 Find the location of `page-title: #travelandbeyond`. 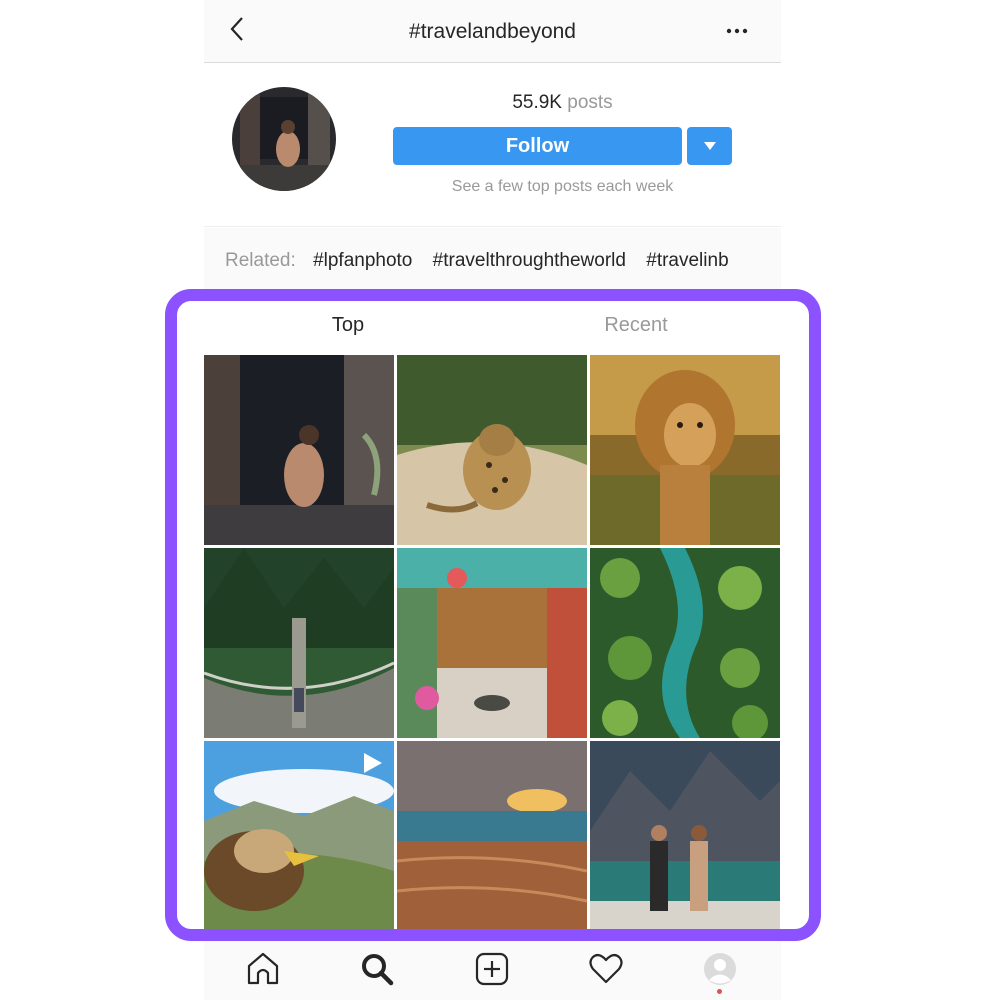

page-title: #travelandbeyond is located at coordinates (492, 31).